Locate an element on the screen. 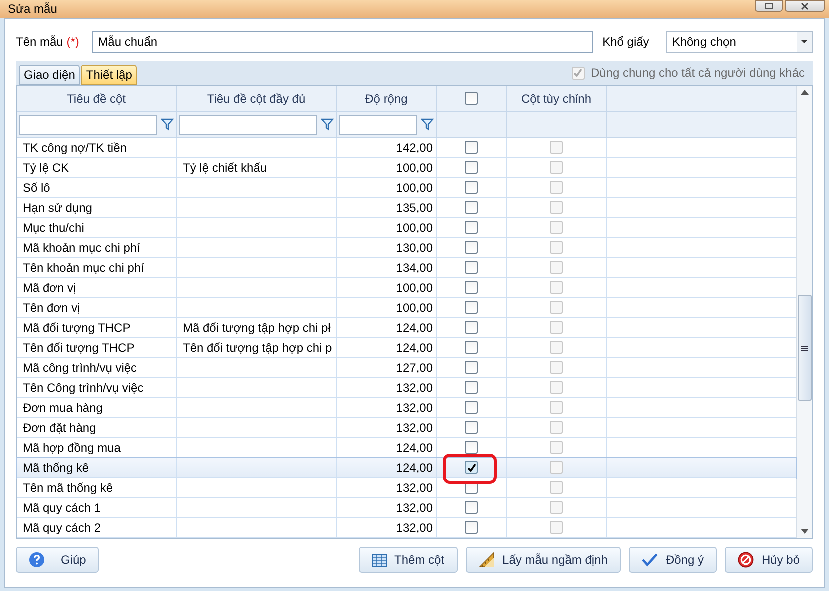 This screenshot has width=829, height=591. tab: Giao diện is located at coordinates (49, 75).